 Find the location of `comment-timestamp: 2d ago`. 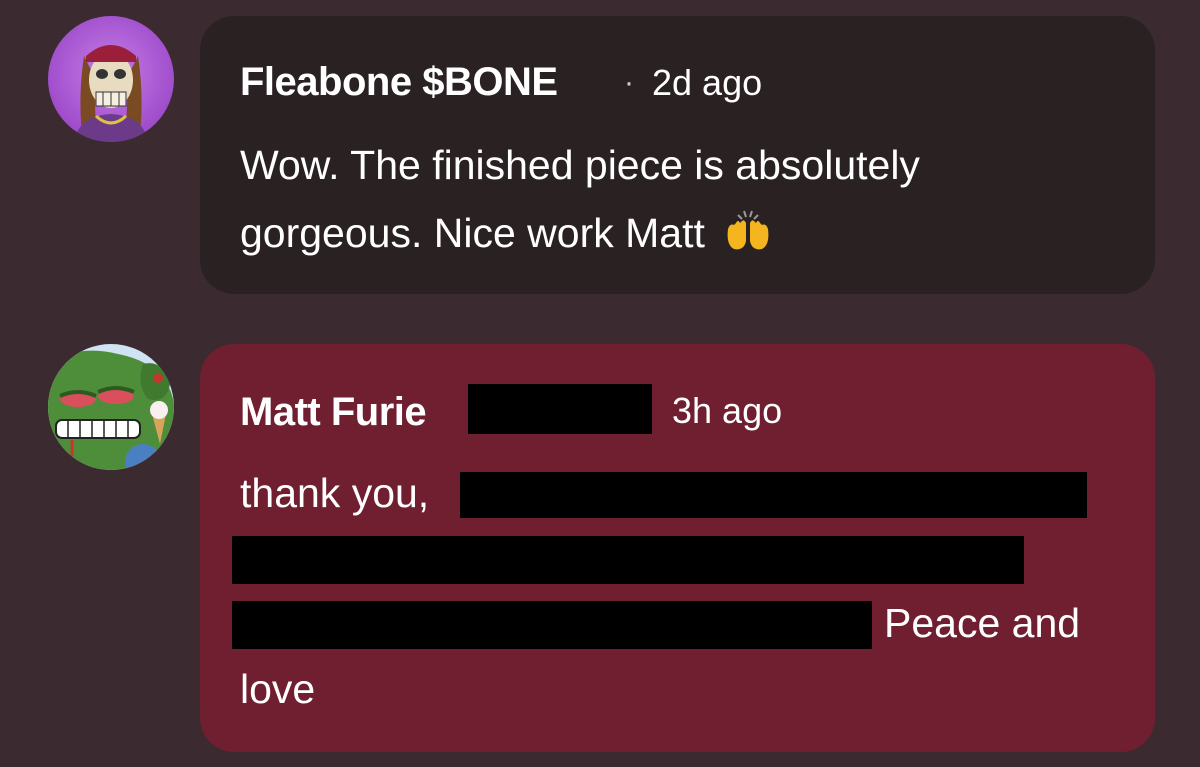

comment-timestamp: 2d ago is located at coordinates (707, 82).